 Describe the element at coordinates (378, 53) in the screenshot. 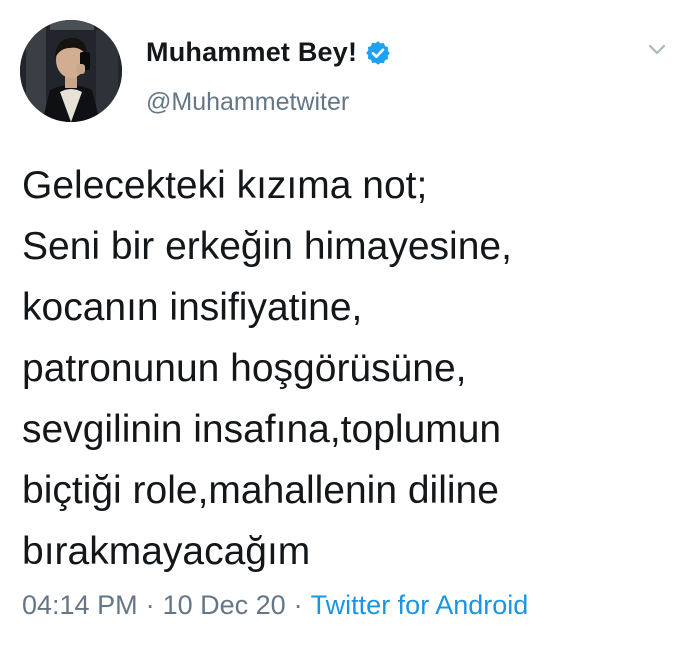

I see `verified-badge-icon` at that location.